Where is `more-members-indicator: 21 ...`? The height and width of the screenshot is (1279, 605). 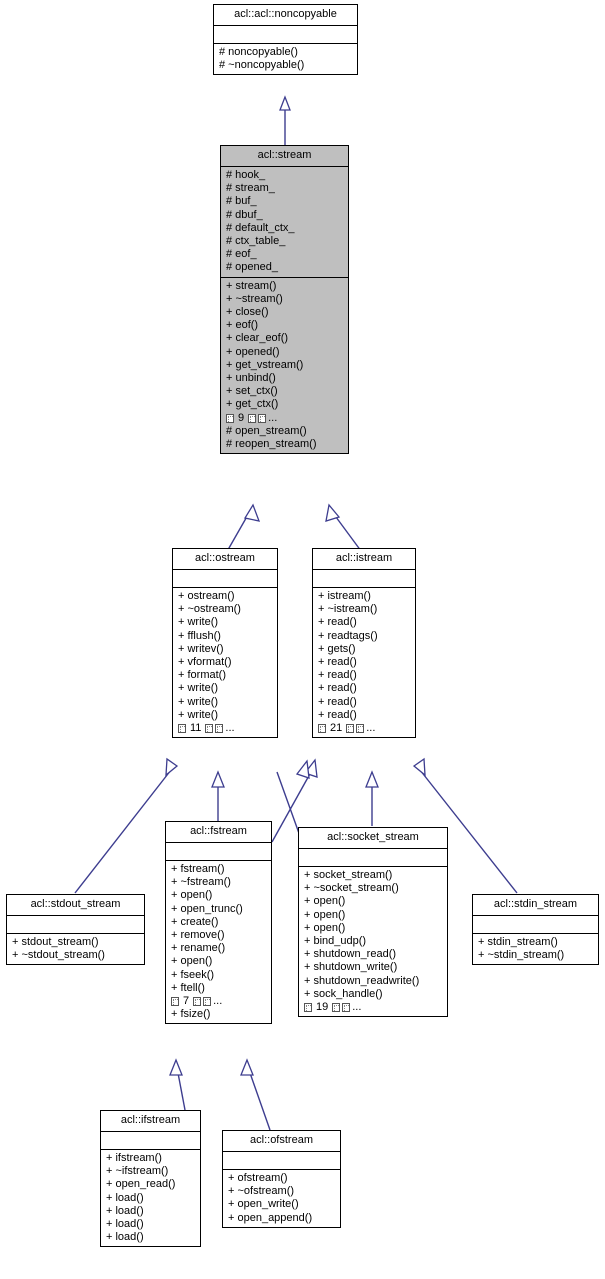
more-members-indicator: 21 ... is located at coordinates (364, 728).